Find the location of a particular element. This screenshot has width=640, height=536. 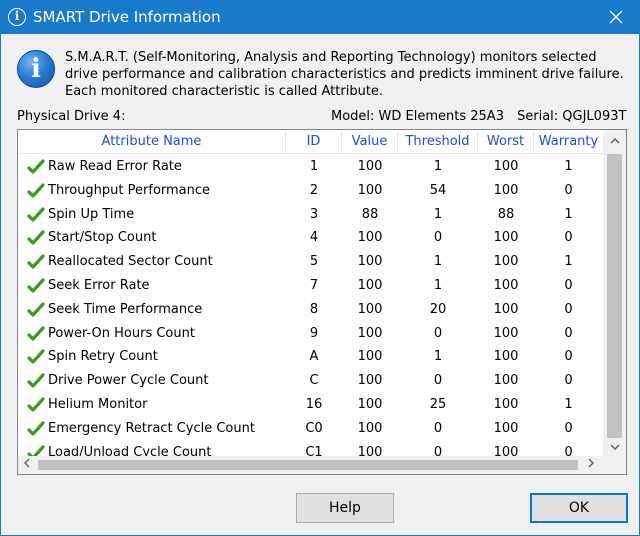

cell-threshold: 20 is located at coordinates (438, 309).